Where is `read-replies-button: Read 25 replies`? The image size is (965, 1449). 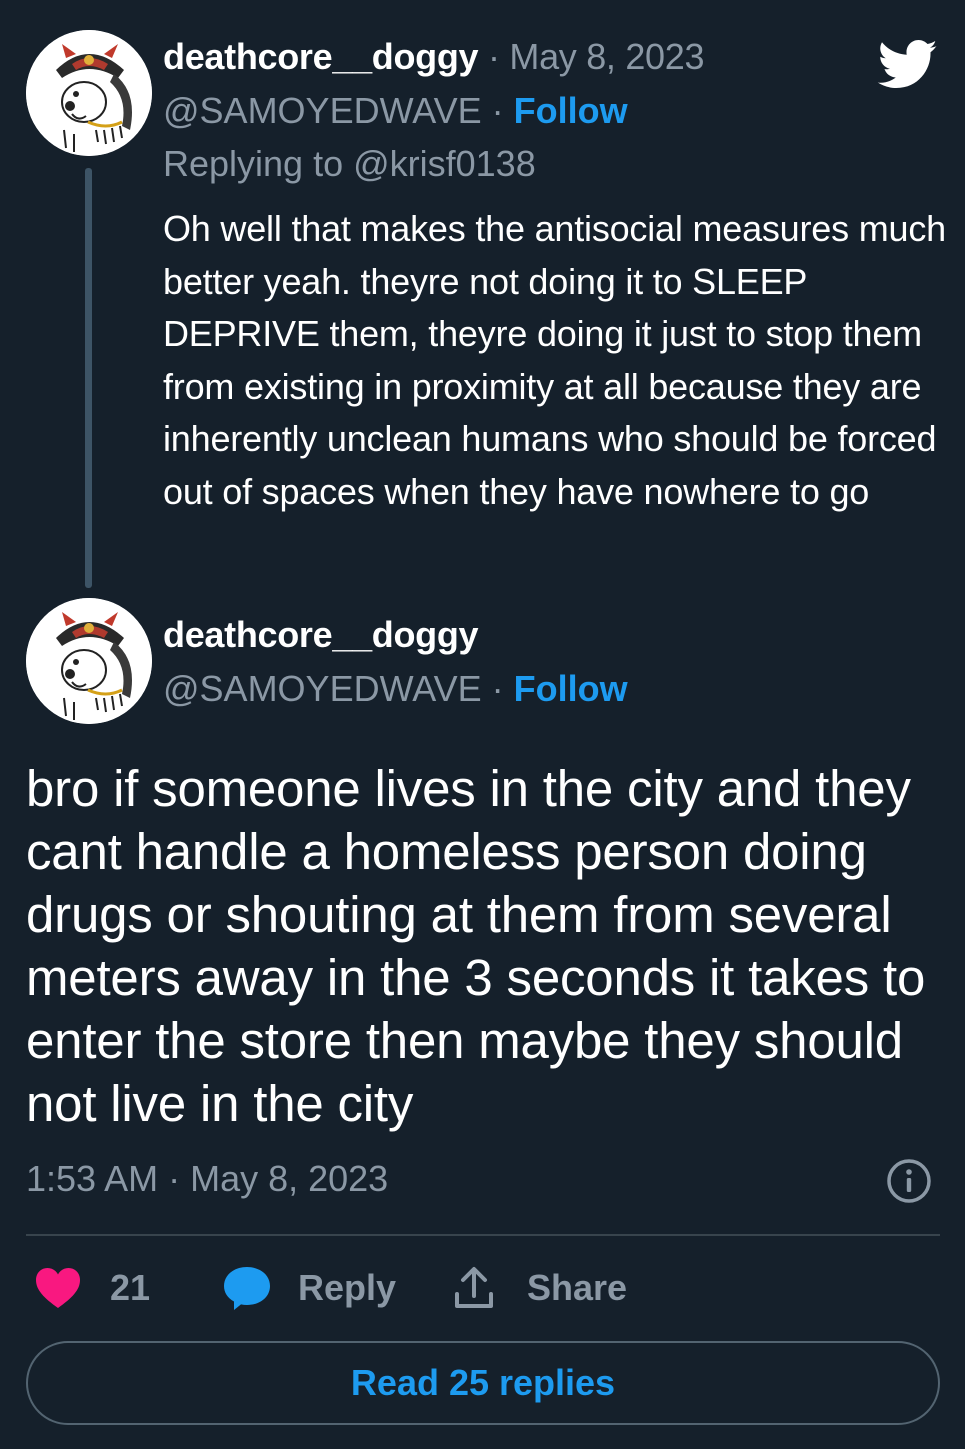
read-replies-button: Read 25 replies is located at coordinates (483, 1383).